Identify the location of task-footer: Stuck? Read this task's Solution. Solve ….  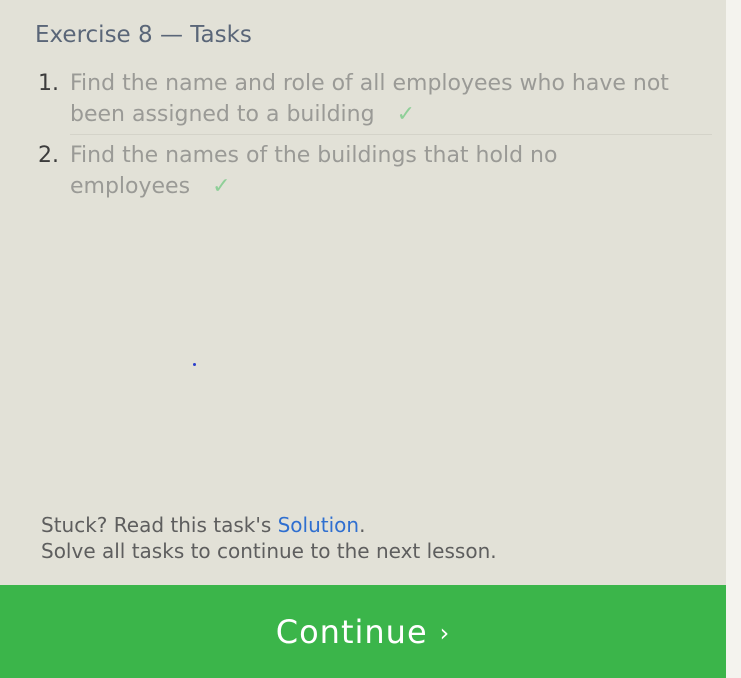
(269, 538).